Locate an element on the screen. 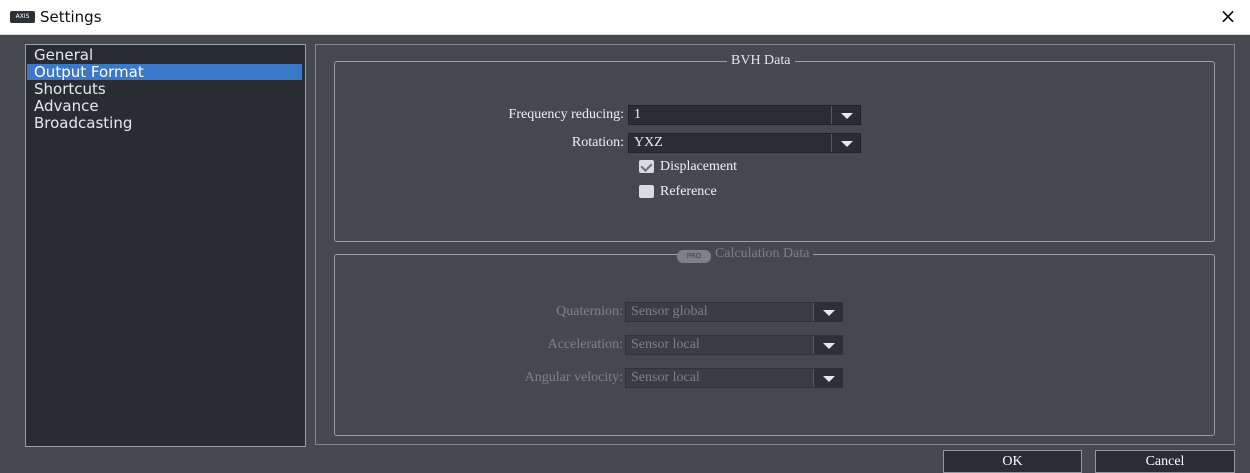 This screenshot has width=1250, height=473. sidebar-item-advance: Advance is located at coordinates (164, 106).